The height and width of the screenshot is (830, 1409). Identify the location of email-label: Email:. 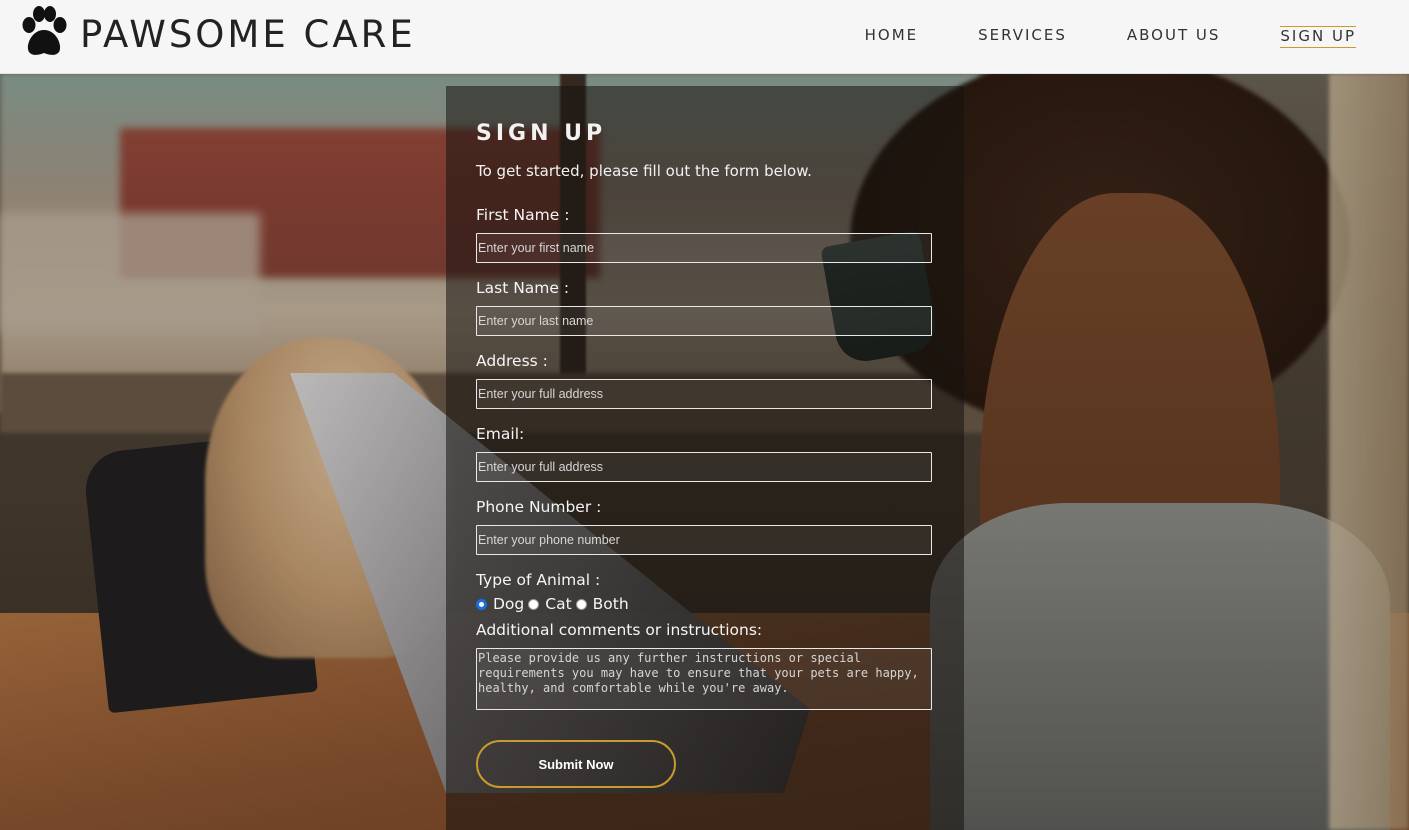
(500, 434).